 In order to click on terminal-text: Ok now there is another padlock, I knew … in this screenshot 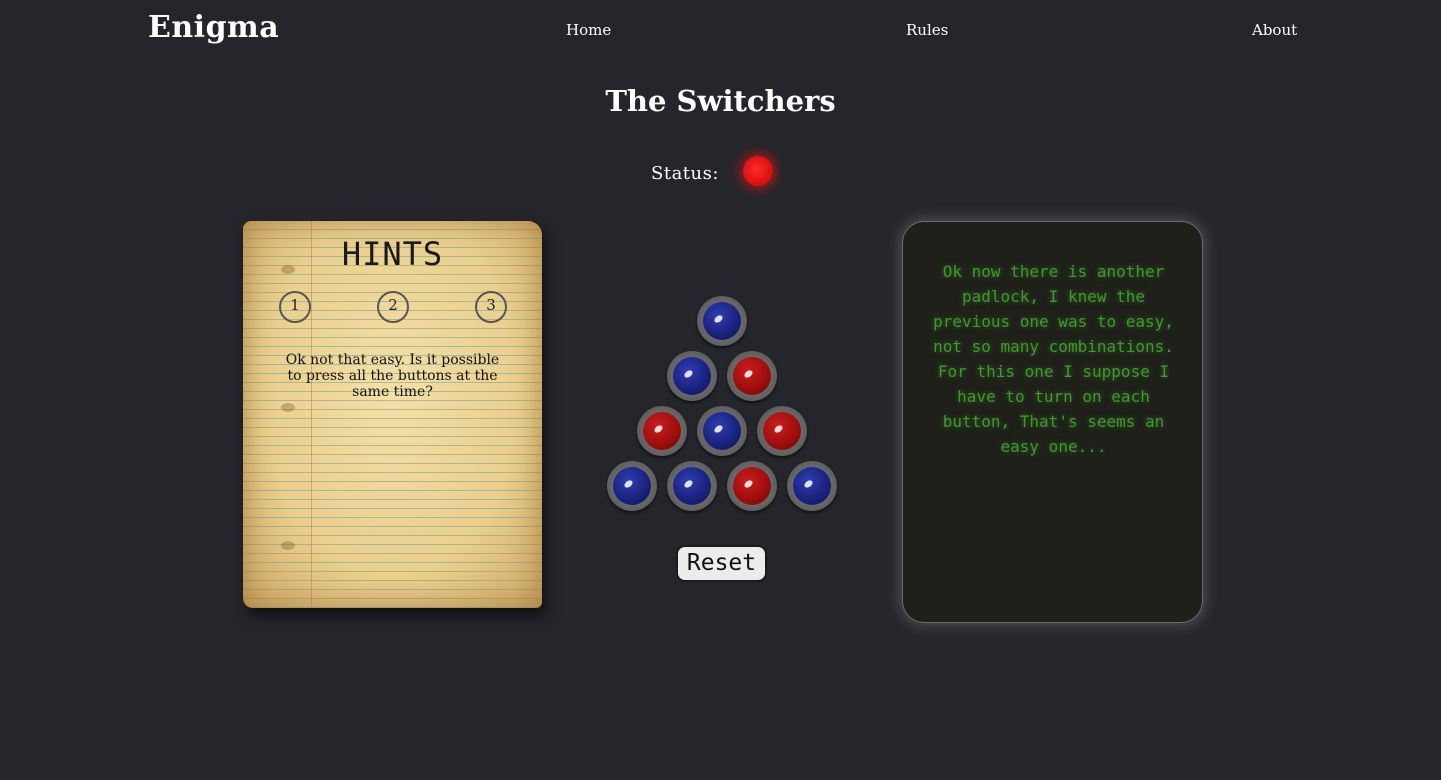, I will do `click(1053, 359)`.